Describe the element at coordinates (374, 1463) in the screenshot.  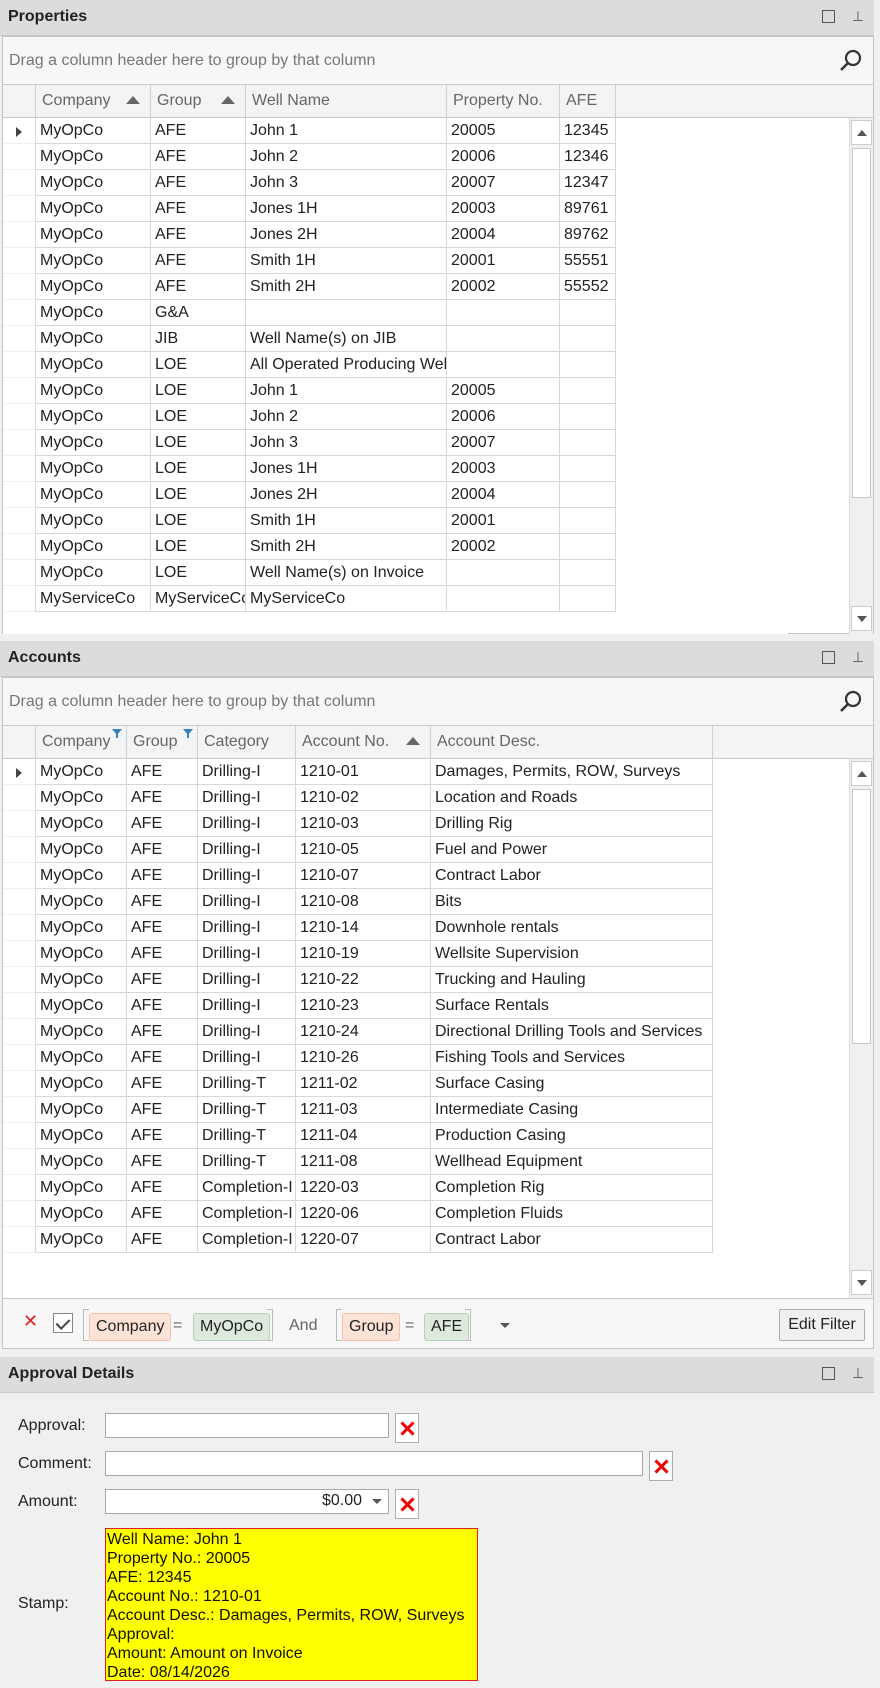
I see `comment-input` at that location.